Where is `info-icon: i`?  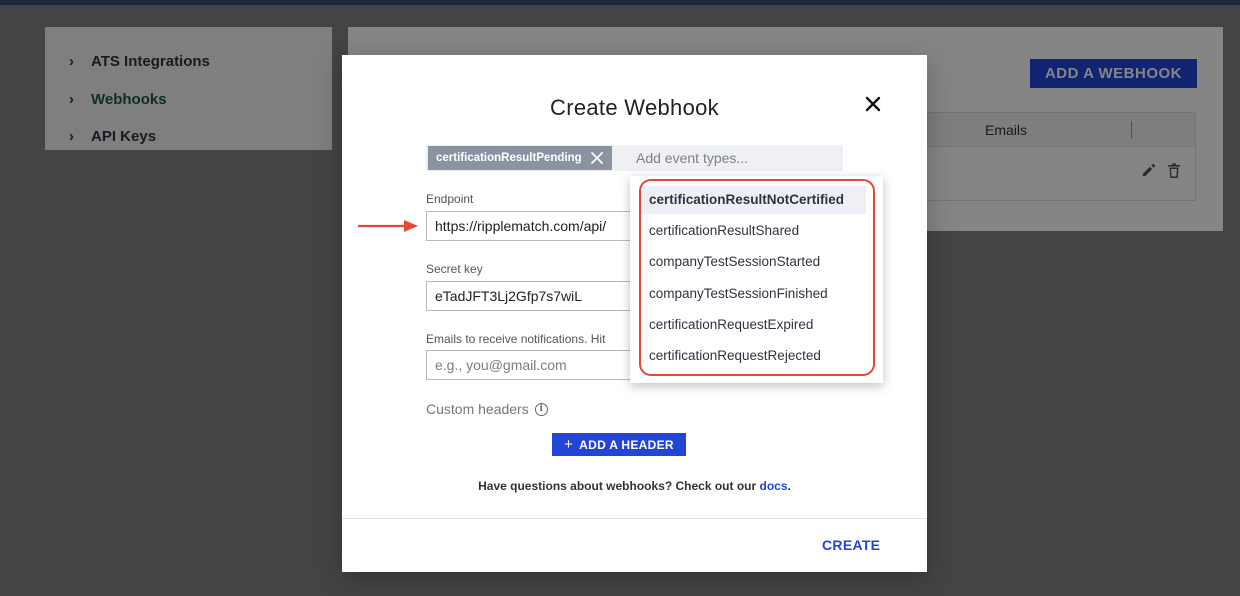
info-icon: i is located at coordinates (541, 409).